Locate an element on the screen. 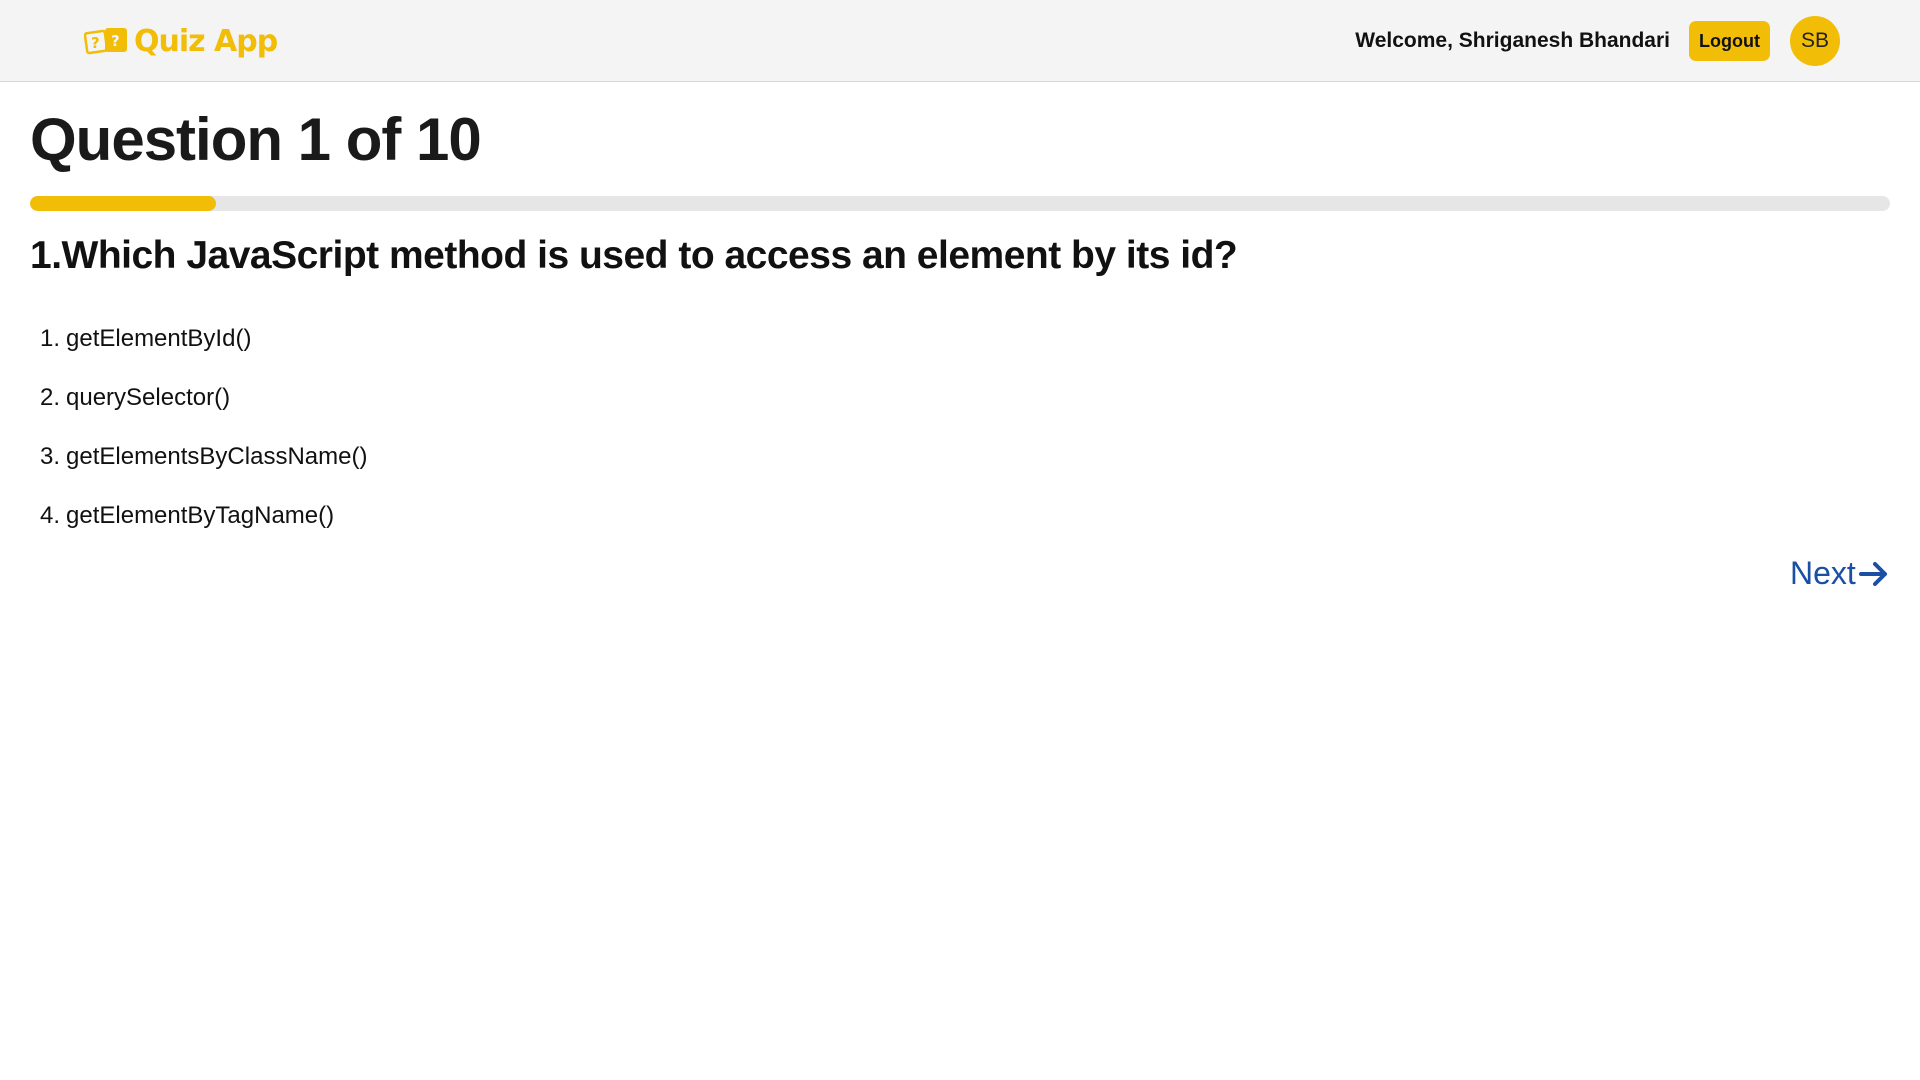  option-label: getElementByTagName() is located at coordinates (200, 515).